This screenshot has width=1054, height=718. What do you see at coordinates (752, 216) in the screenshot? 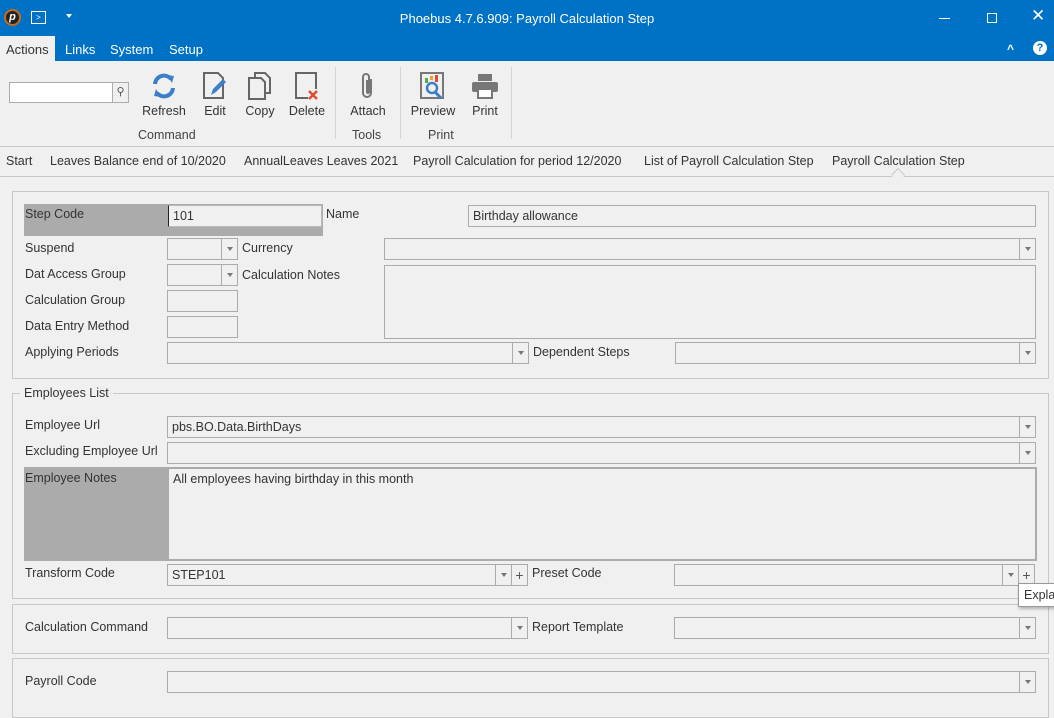
I see `name-input: Birthday allowance` at bounding box center [752, 216].